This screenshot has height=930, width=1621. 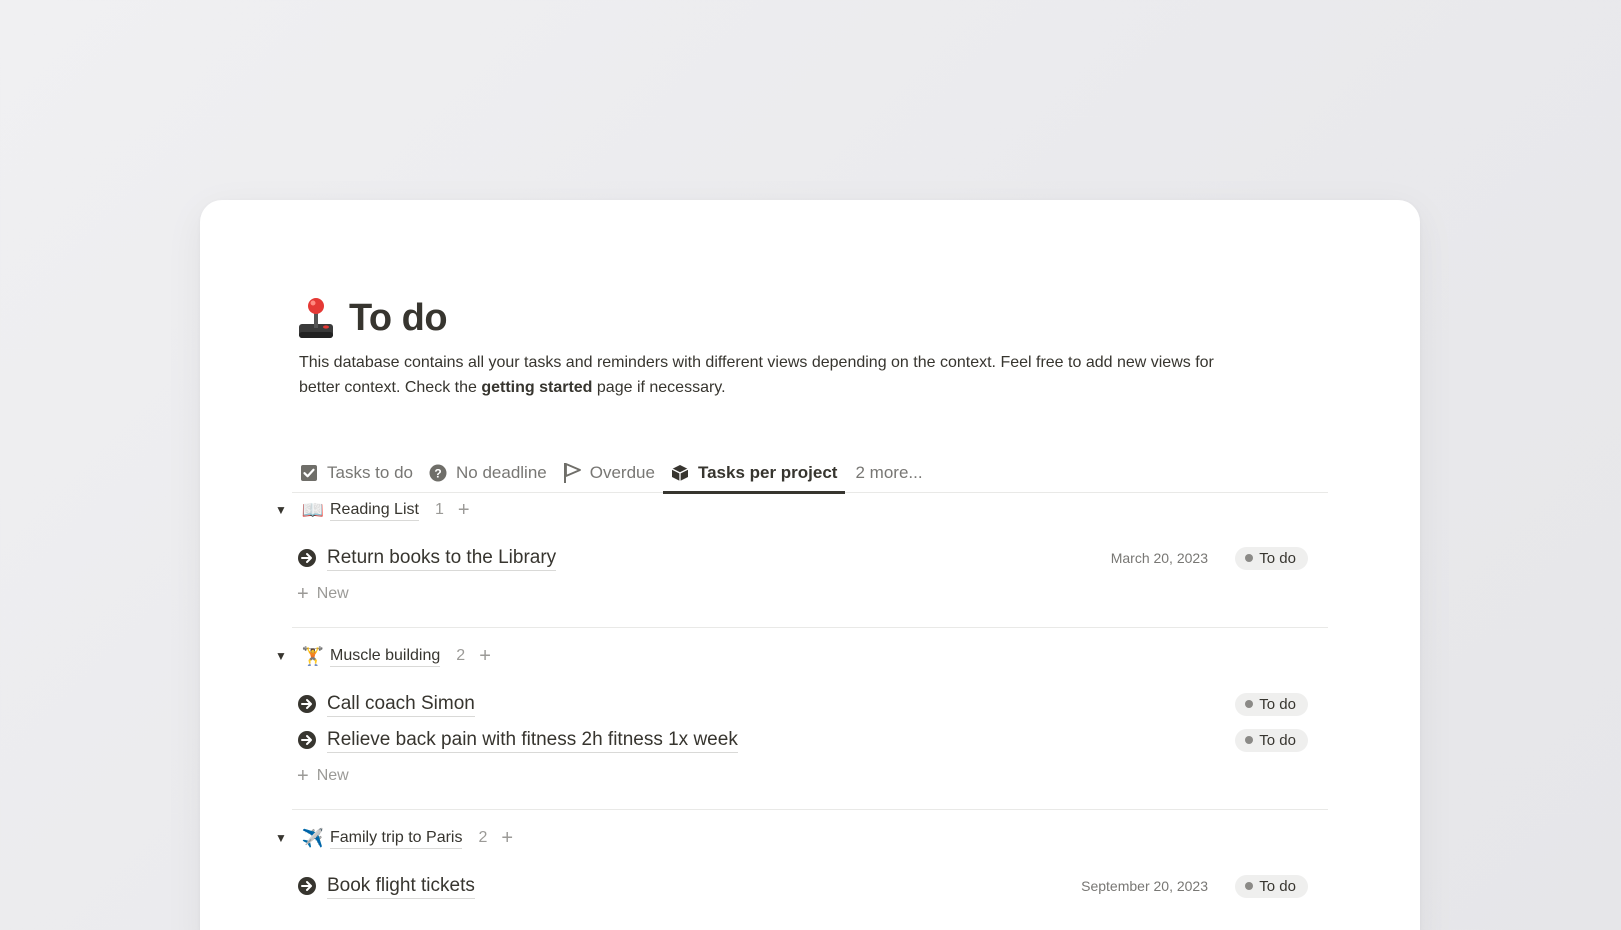 What do you see at coordinates (442, 558) in the screenshot?
I see `task-title: Return books to the Library` at bounding box center [442, 558].